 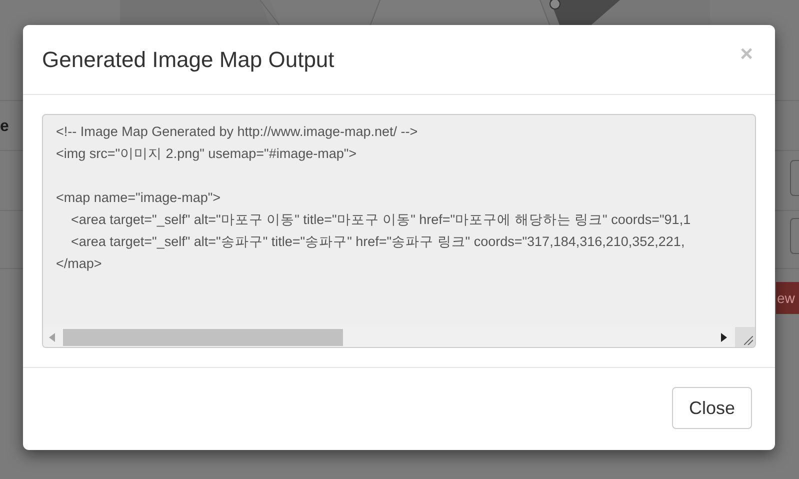 What do you see at coordinates (206, 154) in the screenshot?
I see `code-line: <img src="이미지 2.png" usemap="#image-map">` at bounding box center [206, 154].